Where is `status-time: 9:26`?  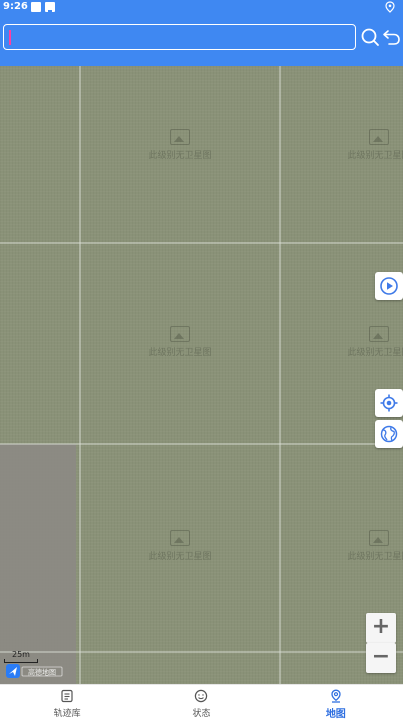 status-time: 9:26 is located at coordinates (15, 6).